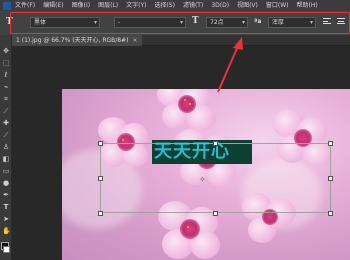 The height and width of the screenshot is (260, 350). Describe the element at coordinates (330, 143) in the screenshot. I see `transform-handle-top-right` at that location.